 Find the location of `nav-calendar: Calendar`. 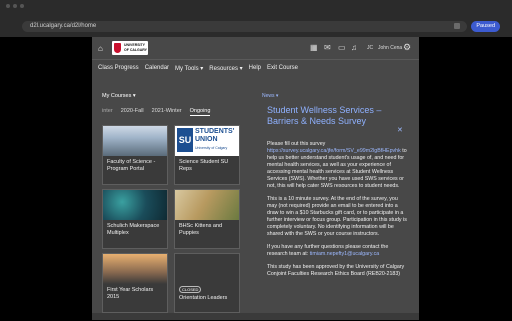

nav-calendar: Calendar is located at coordinates (157, 68).